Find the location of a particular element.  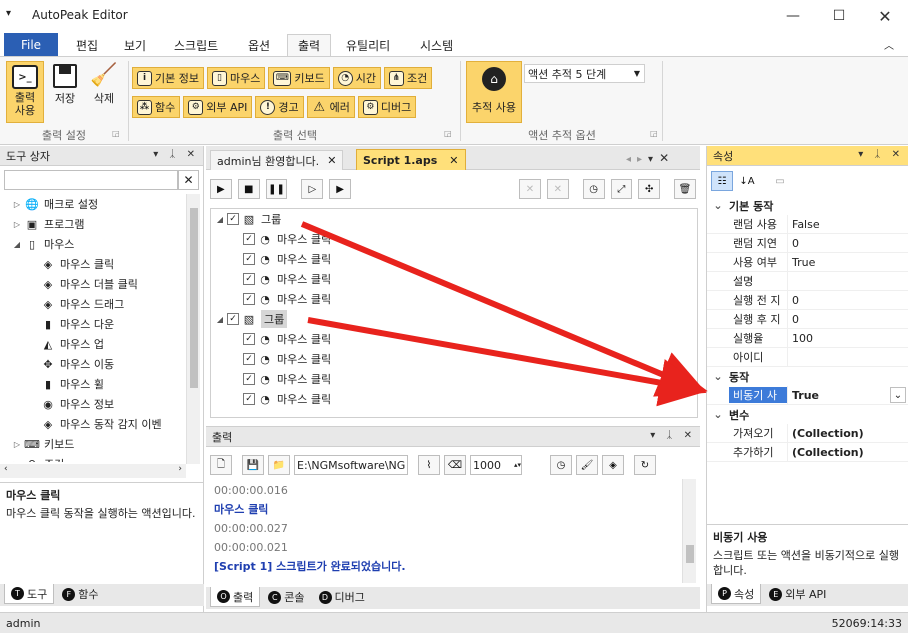

property-category: ⌄ 변수 is located at coordinates (807, 414).